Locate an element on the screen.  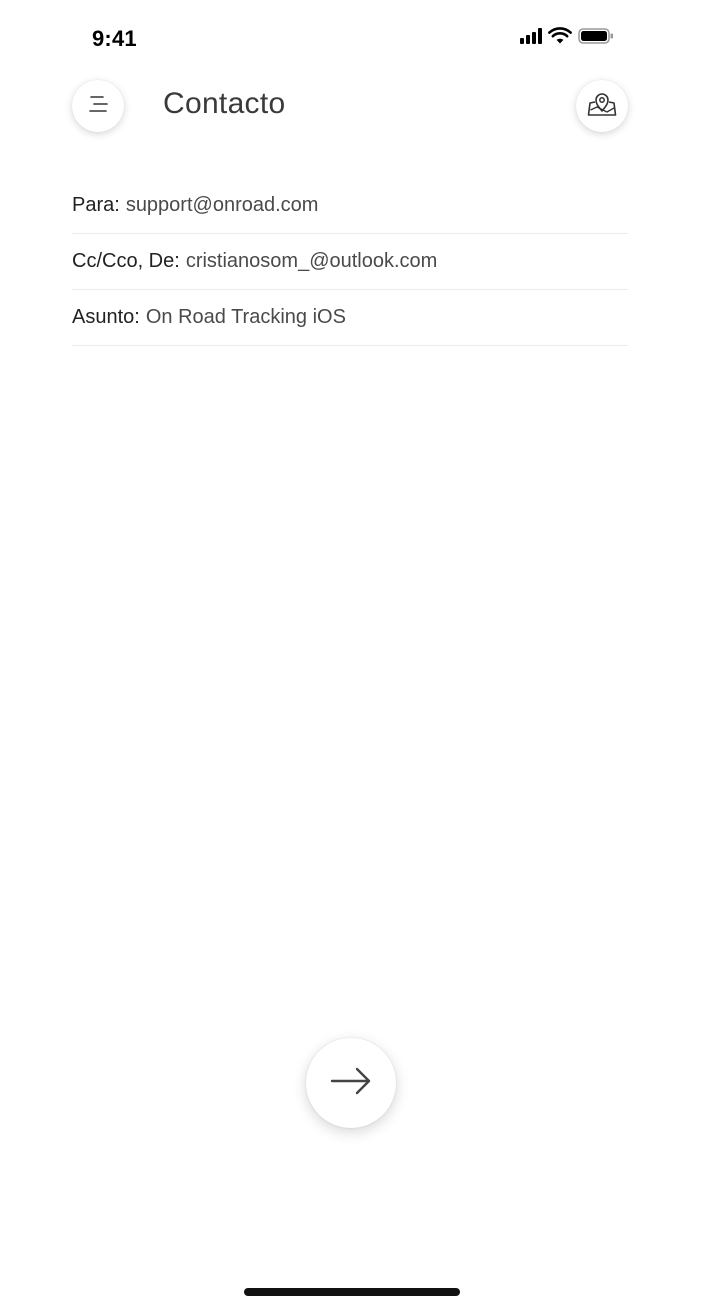
map-button is located at coordinates (602, 106).